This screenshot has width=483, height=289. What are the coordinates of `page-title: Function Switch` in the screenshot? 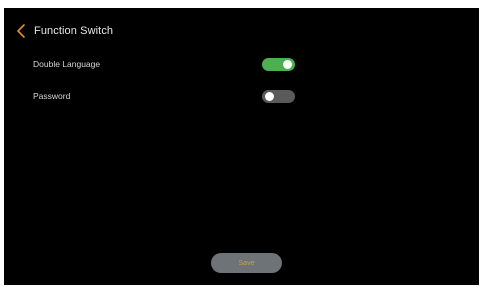 It's located at (74, 31).